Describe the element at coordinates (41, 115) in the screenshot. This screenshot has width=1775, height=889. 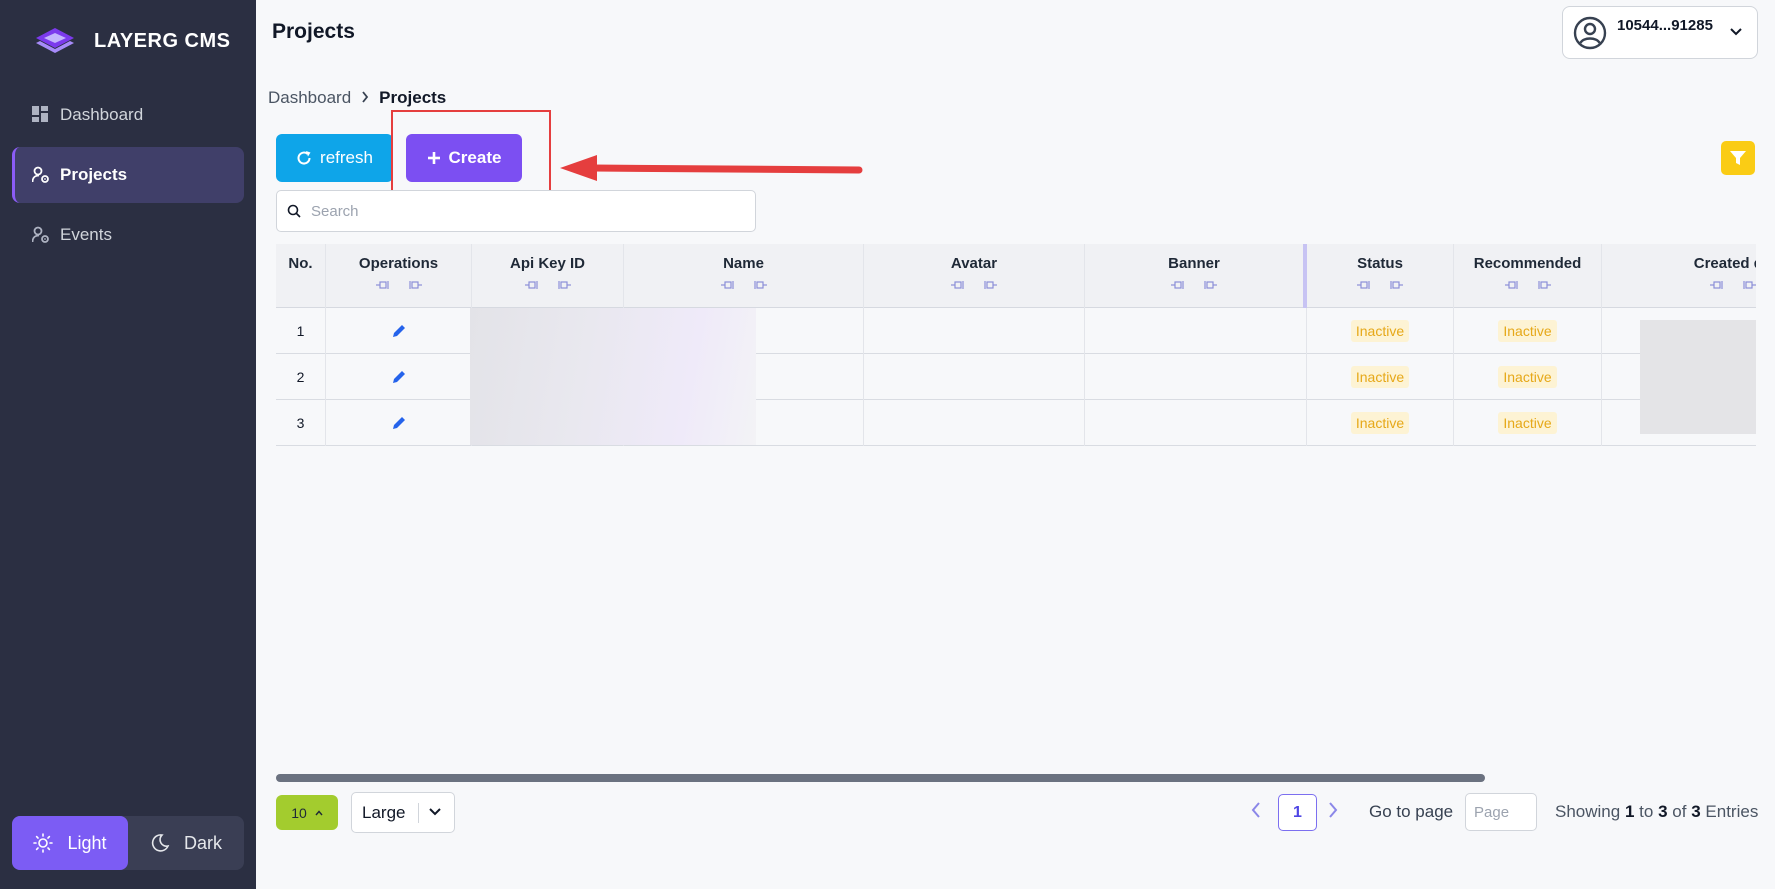
I see `dashboard-icon` at that location.